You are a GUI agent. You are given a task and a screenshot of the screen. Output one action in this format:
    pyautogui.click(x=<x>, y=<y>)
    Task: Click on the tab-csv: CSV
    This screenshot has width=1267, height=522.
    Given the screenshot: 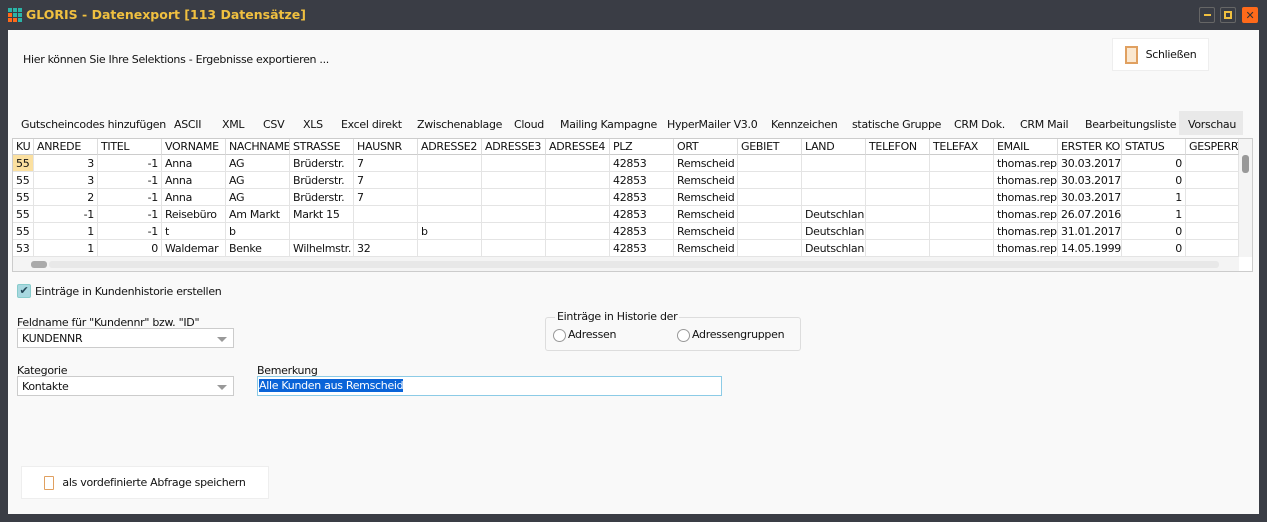 What is the action you would take?
    pyautogui.click(x=274, y=124)
    